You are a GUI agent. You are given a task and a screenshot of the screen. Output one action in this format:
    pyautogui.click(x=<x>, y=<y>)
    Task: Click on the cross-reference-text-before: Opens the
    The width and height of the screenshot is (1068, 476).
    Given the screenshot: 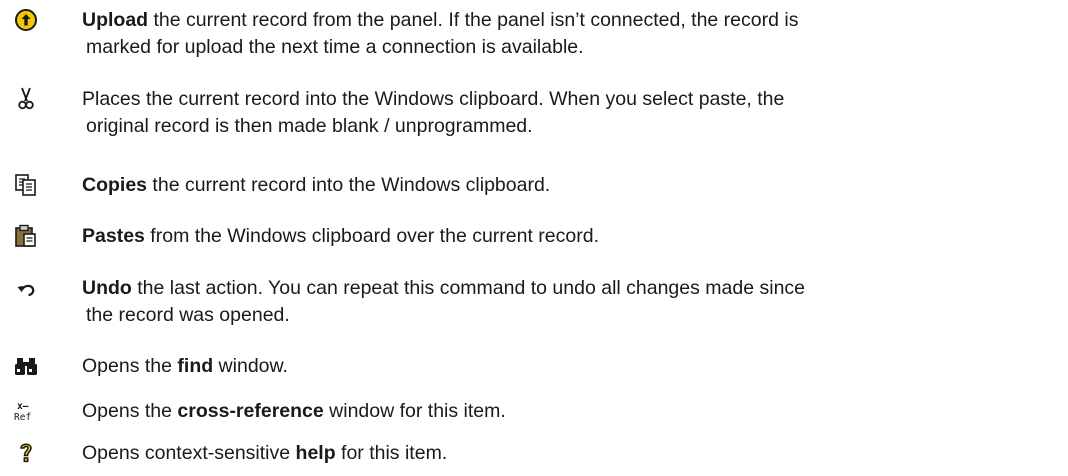 What is the action you would take?
    pyautogui.click(x=130, y=411)
    